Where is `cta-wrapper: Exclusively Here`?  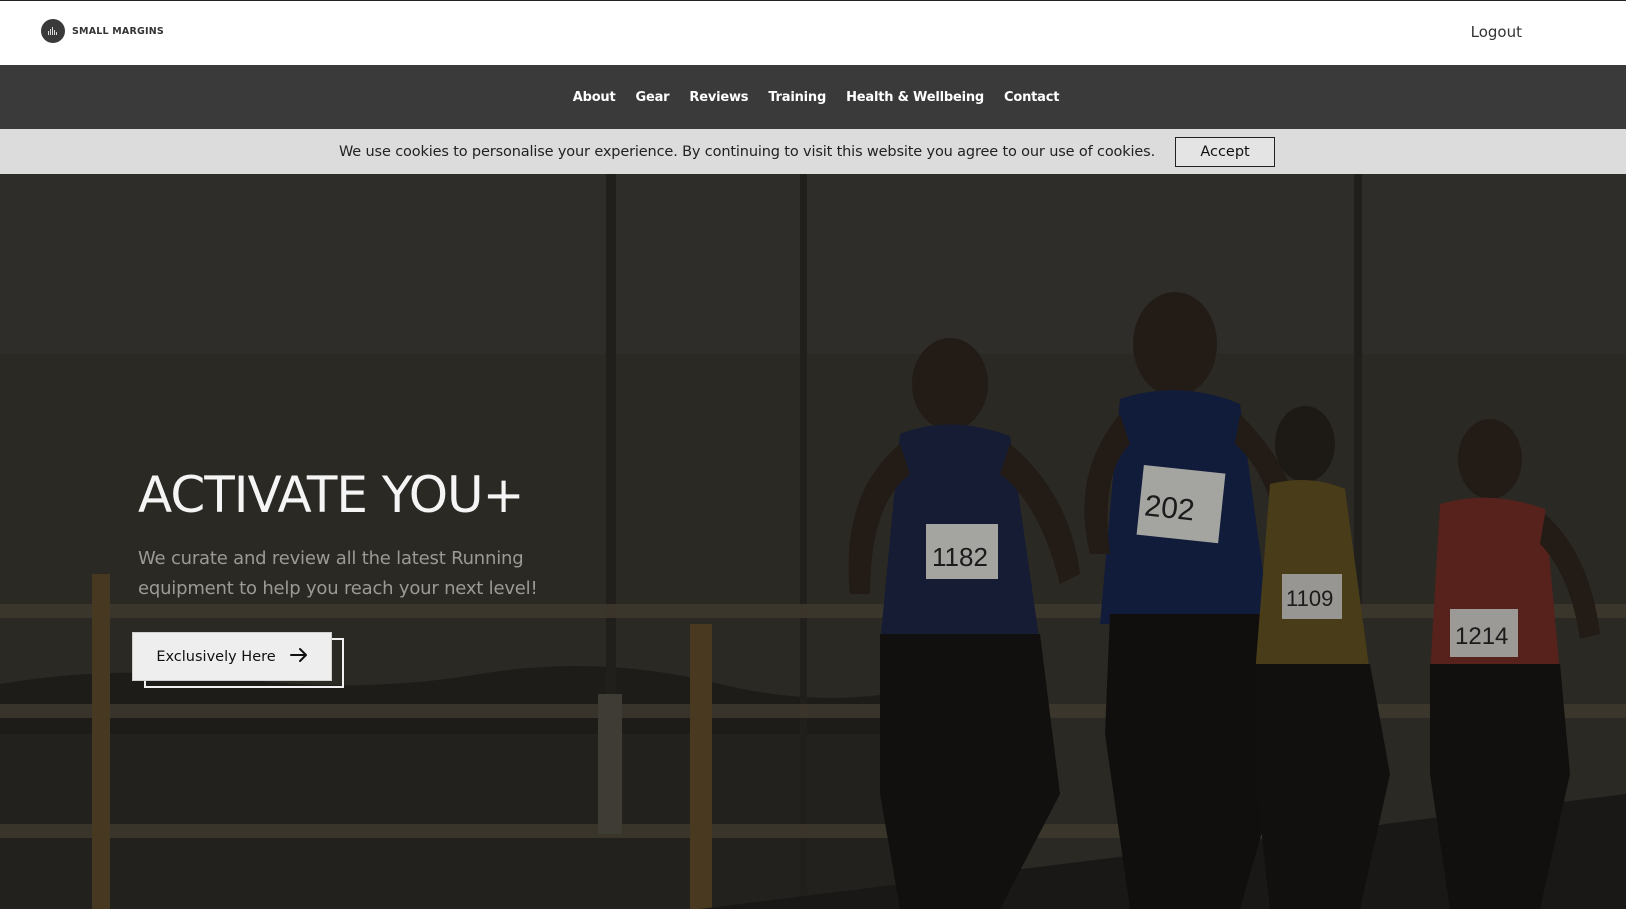 cta-wrapper: Exclusively Here is located at coordinates (238, 660).